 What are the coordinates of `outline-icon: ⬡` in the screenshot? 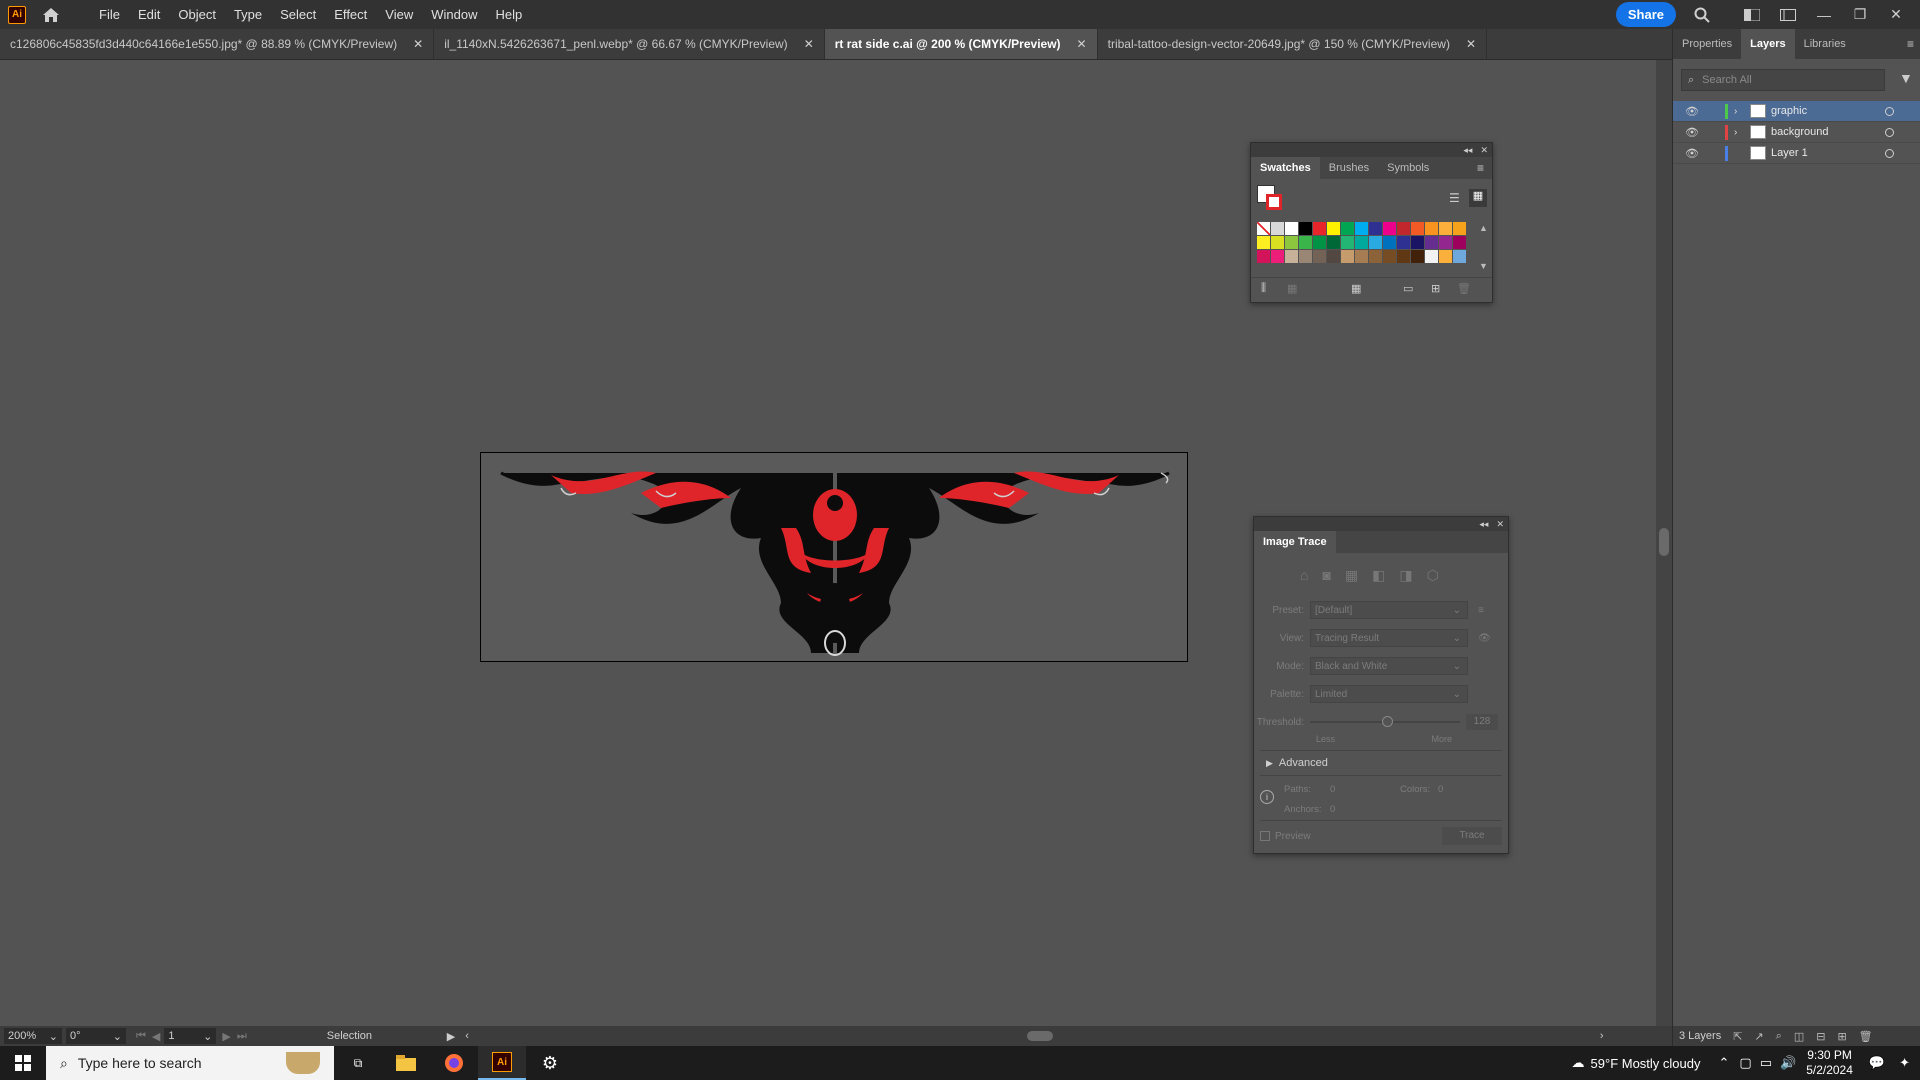 It's located at (1433, 575).